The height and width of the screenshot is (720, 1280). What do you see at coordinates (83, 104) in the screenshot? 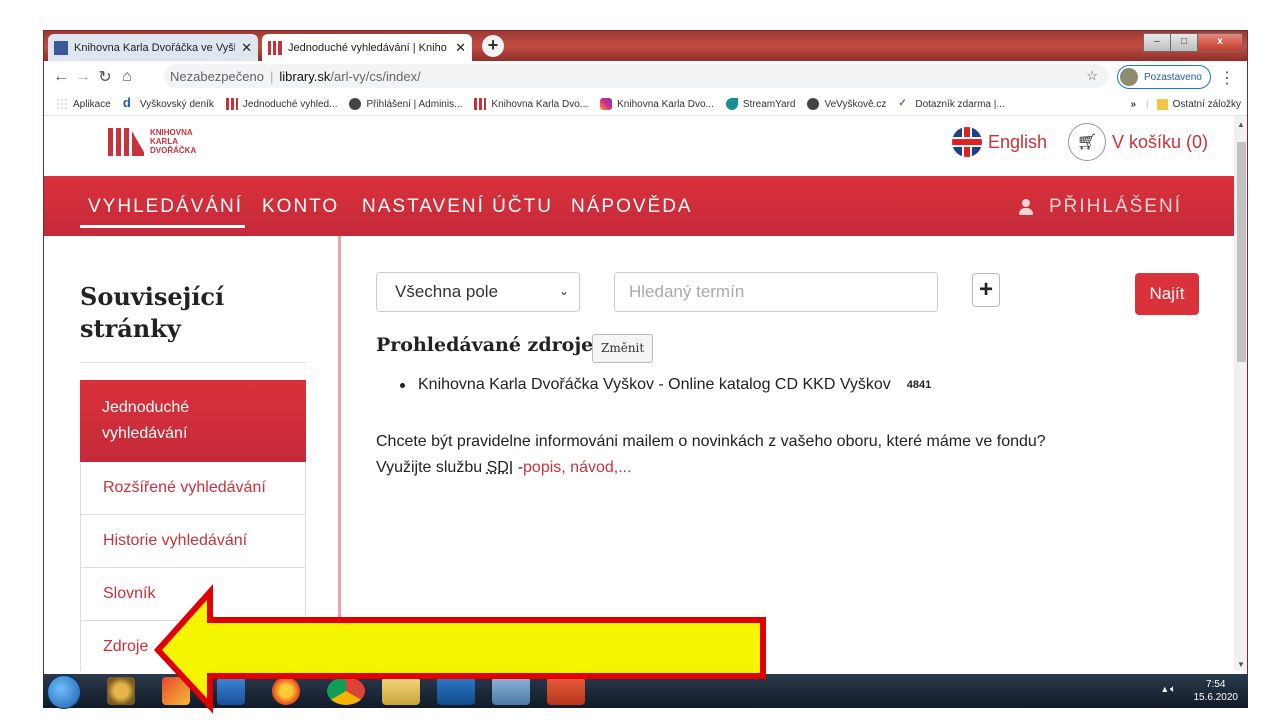
I see `bookmark-apps: Aplikace` at bounding box center [83, 104].